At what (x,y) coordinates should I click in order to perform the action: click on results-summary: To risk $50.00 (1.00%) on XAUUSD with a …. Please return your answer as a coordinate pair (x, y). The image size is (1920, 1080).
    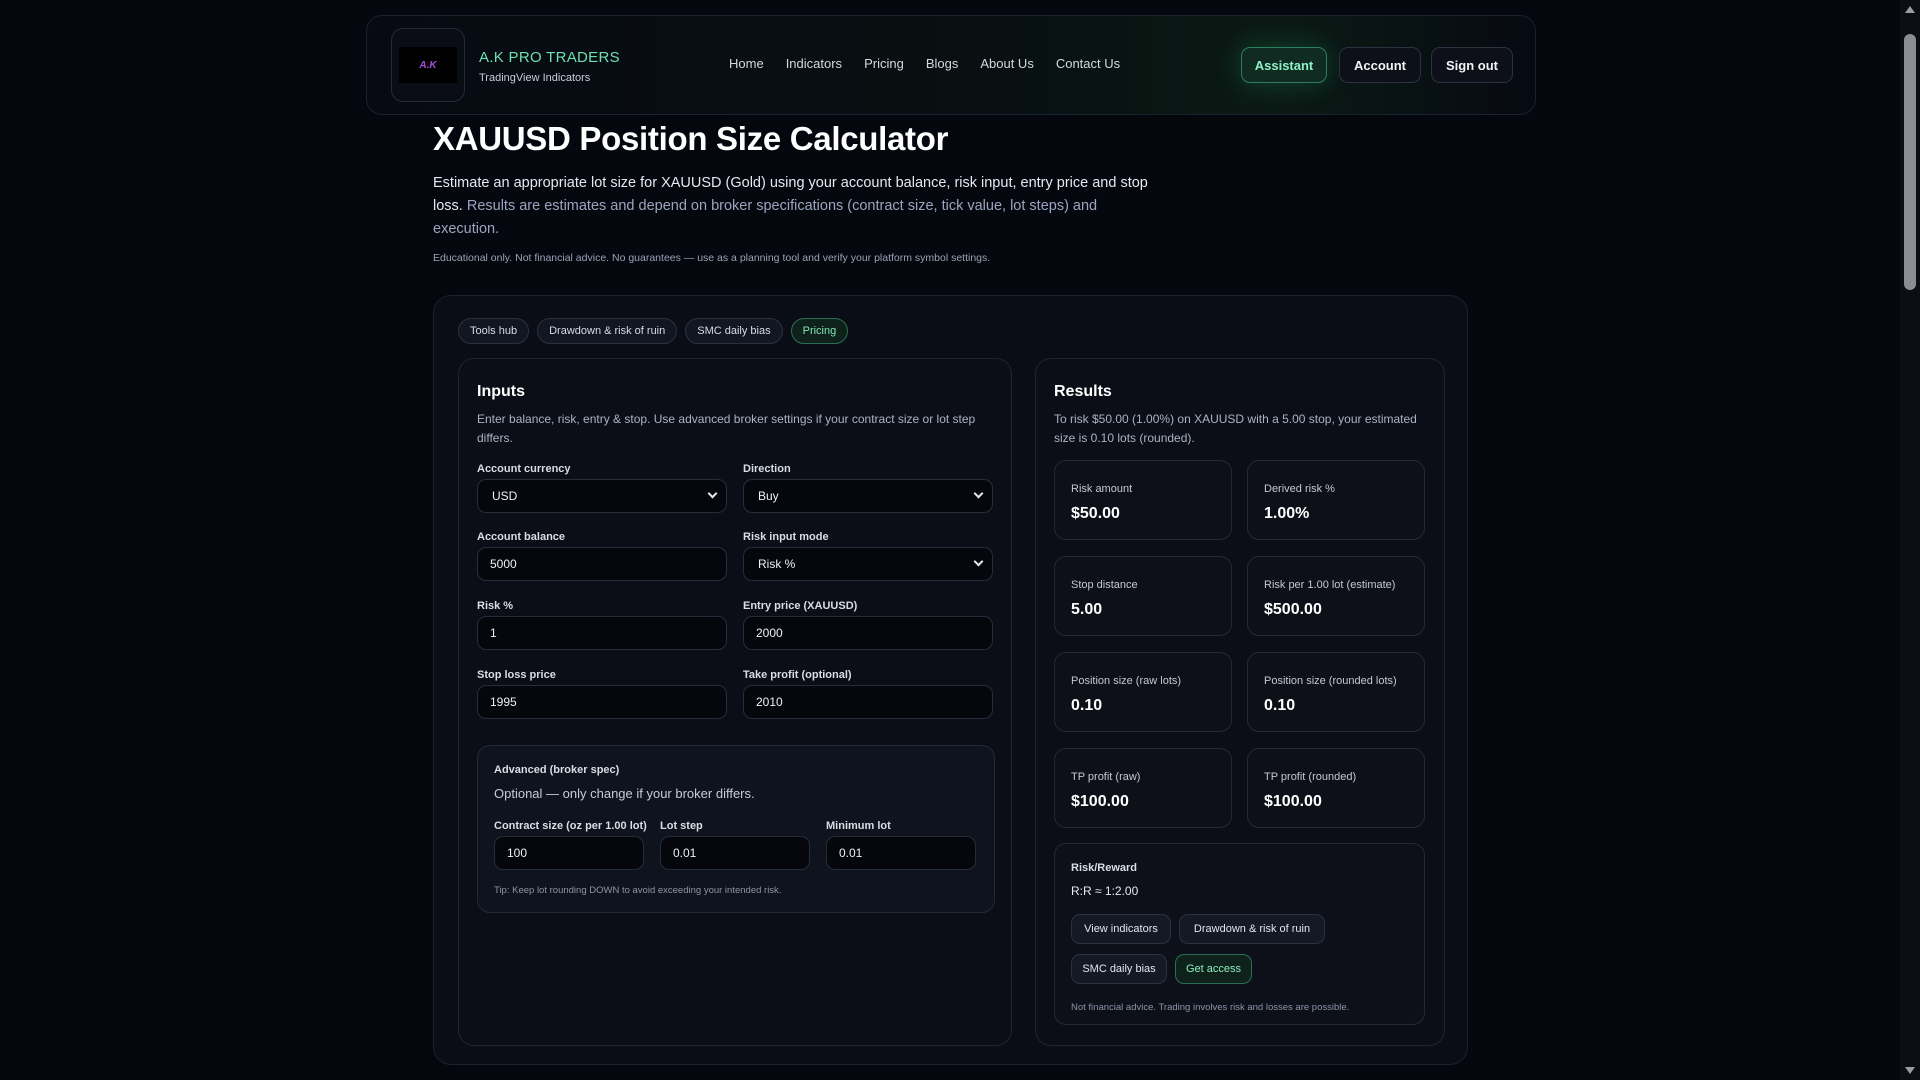
    Looking at the image, I should click on (1235, 428).